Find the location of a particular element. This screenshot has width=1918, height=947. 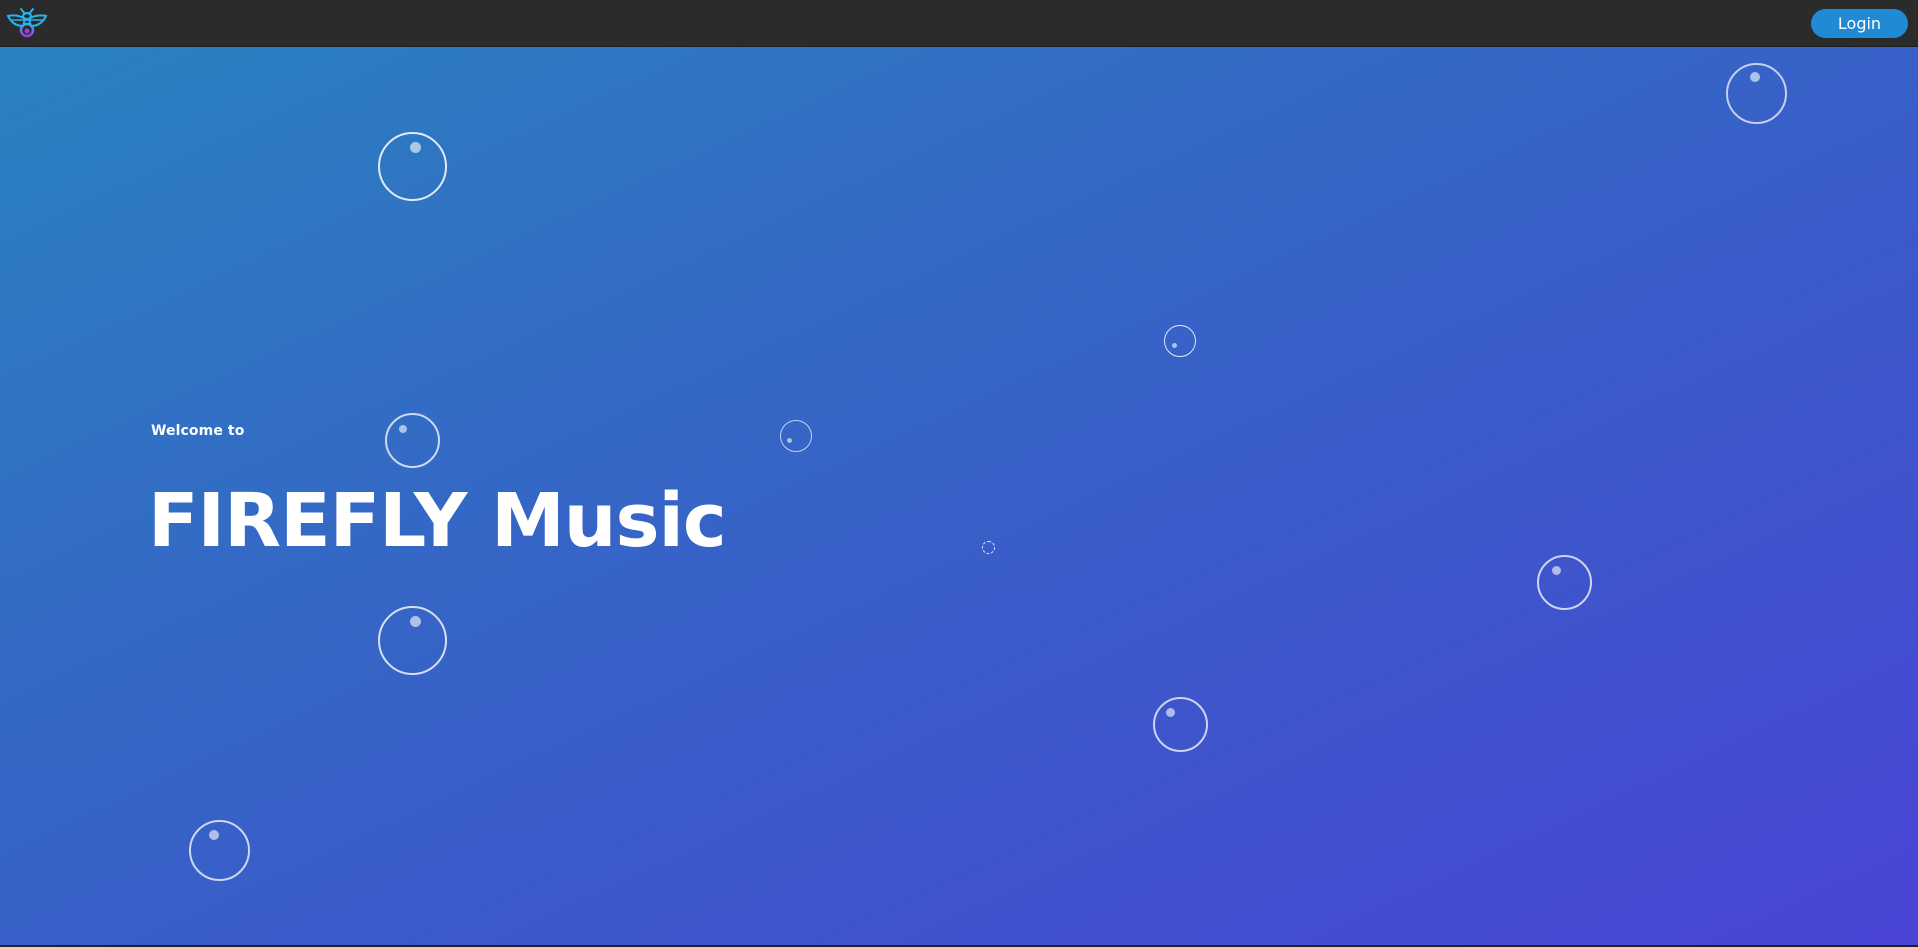

page-title: FIREFLY Music is located at coordinates (437, 521).